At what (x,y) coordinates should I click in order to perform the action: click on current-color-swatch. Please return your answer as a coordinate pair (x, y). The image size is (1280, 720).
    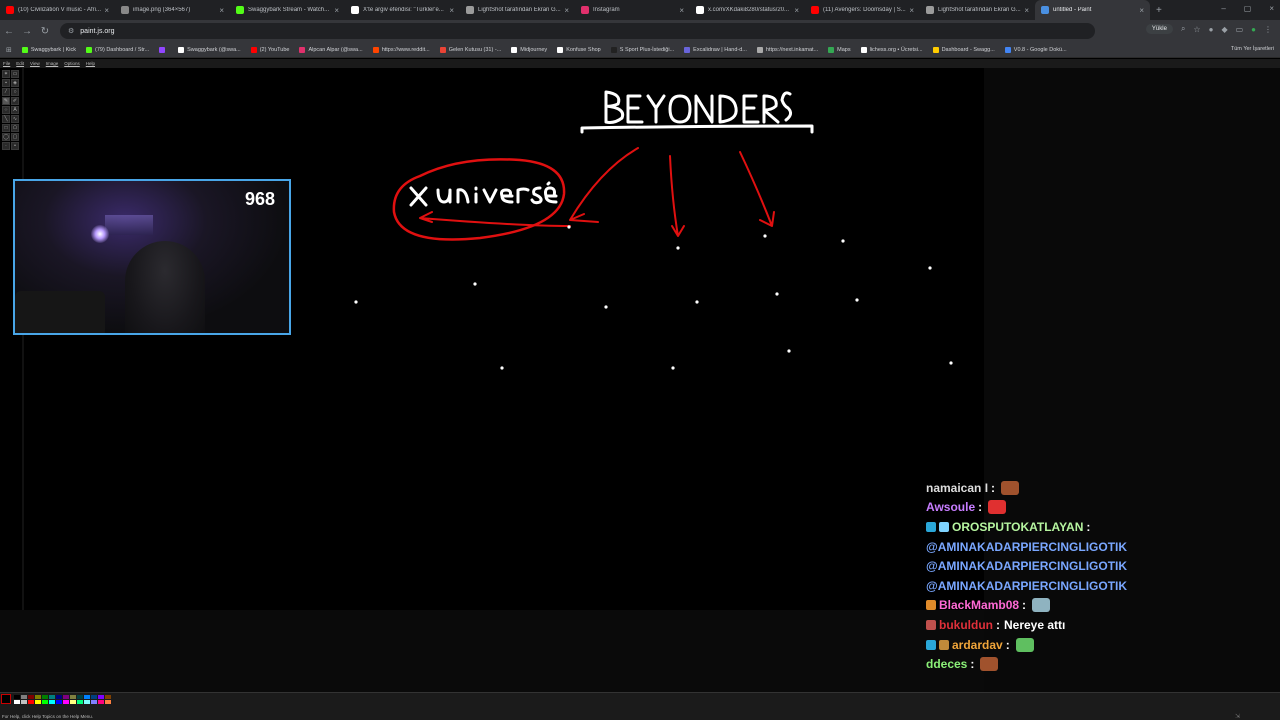
    Looking at the image, I should click on (6, 699).